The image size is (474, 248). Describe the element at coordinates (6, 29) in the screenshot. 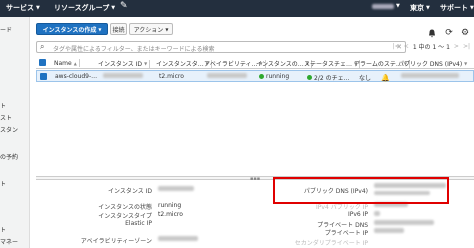

I see `sidebar-item: ード` at that location.